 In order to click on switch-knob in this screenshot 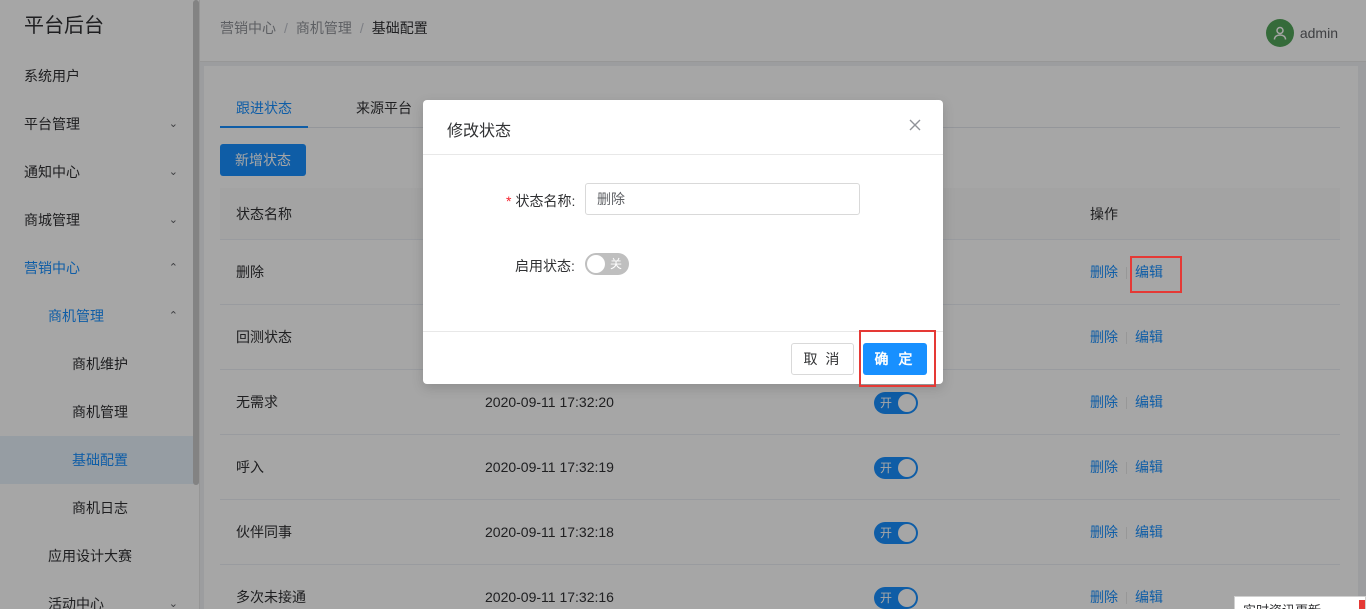, I will do `click(596, 264)`.